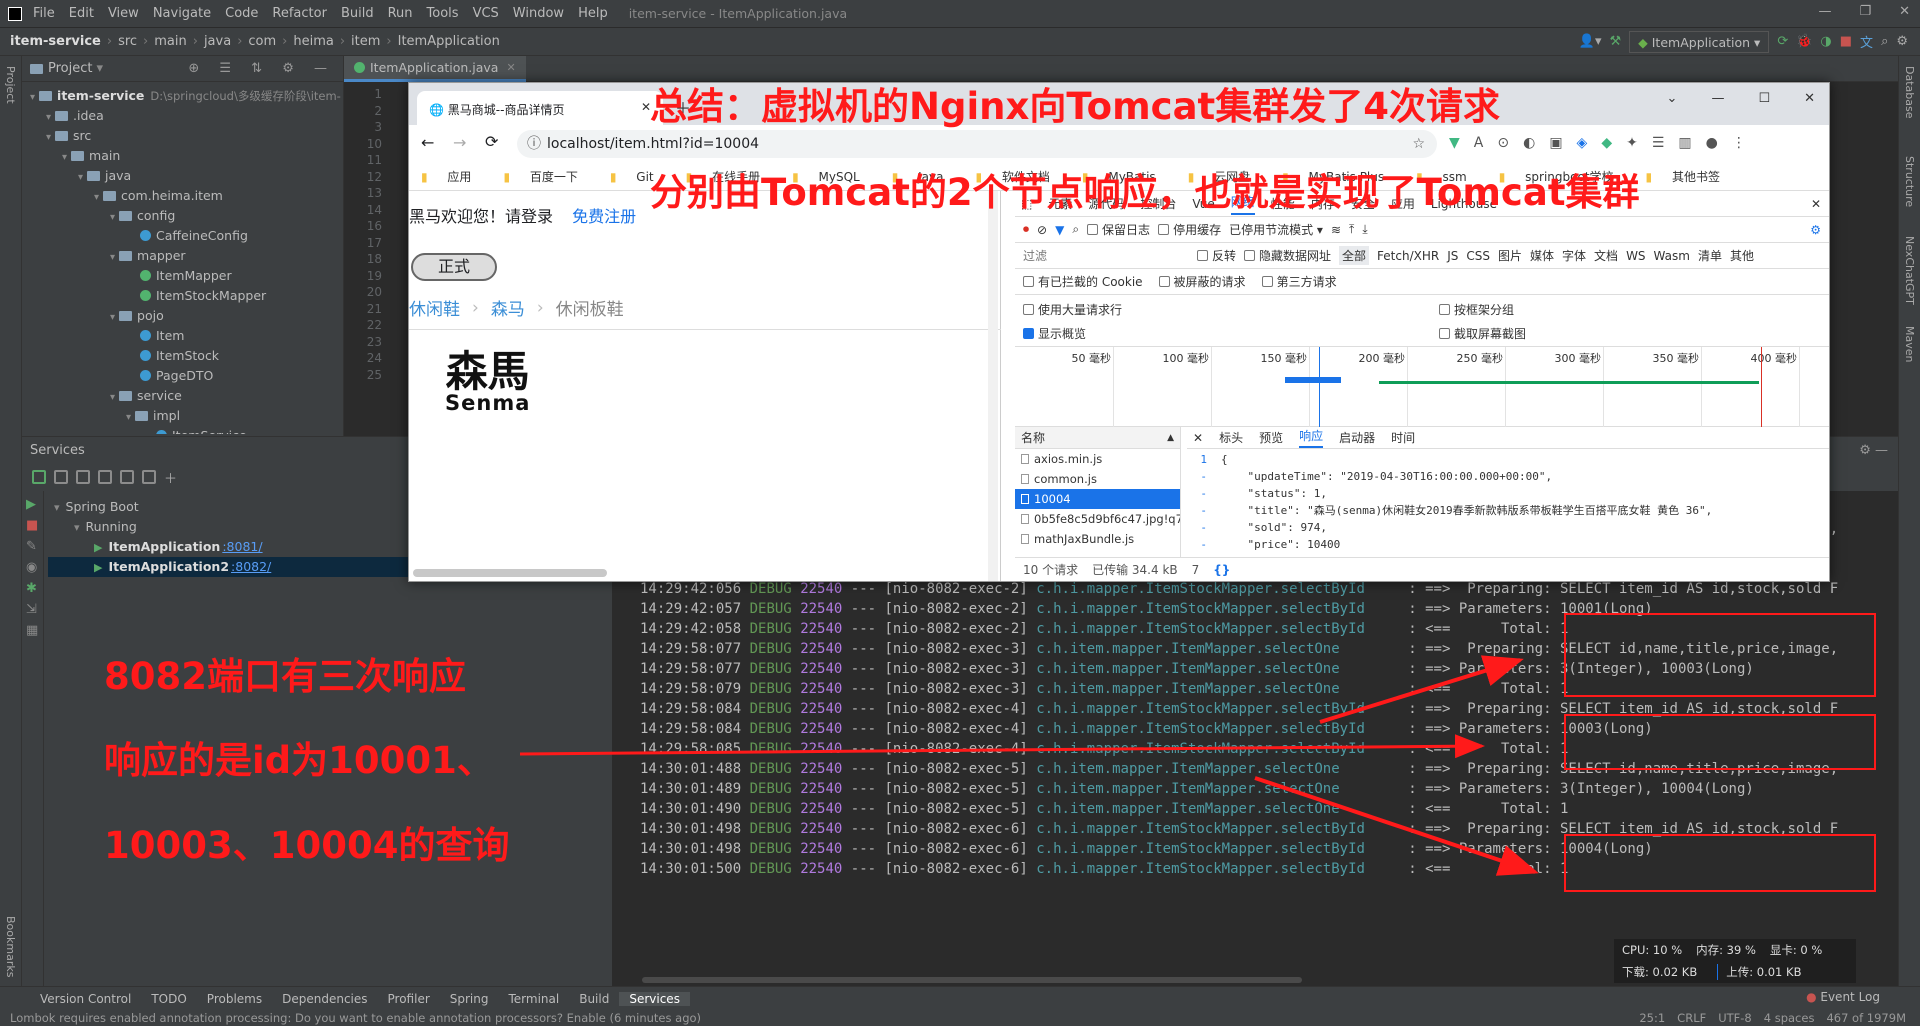  What do you see at coordinates (1029, 765) in the screenshot?
I see `annotation-arrows` at bounding box center [1029, 765].